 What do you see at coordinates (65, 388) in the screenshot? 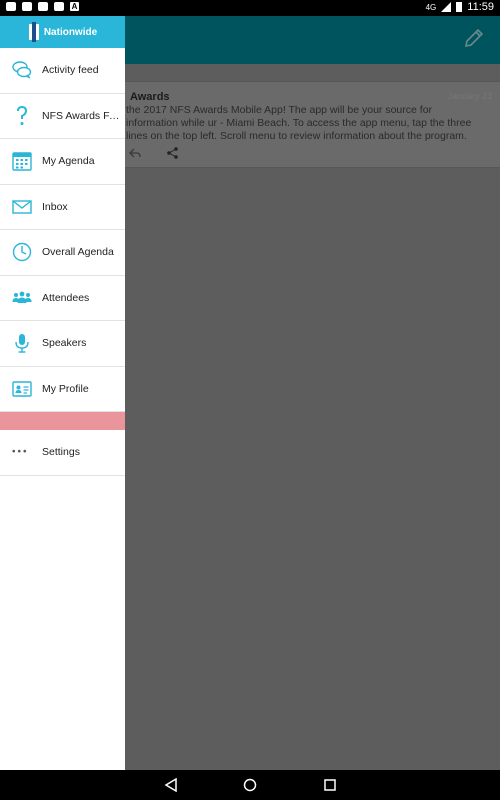
I see `drawer-item-label: My Profile` at bounding box center [65, 388].